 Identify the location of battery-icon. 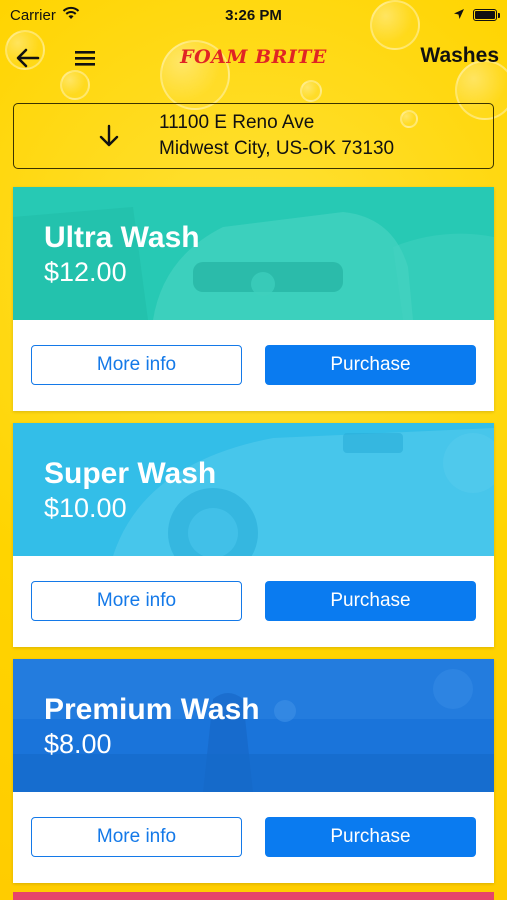
(486, 15).